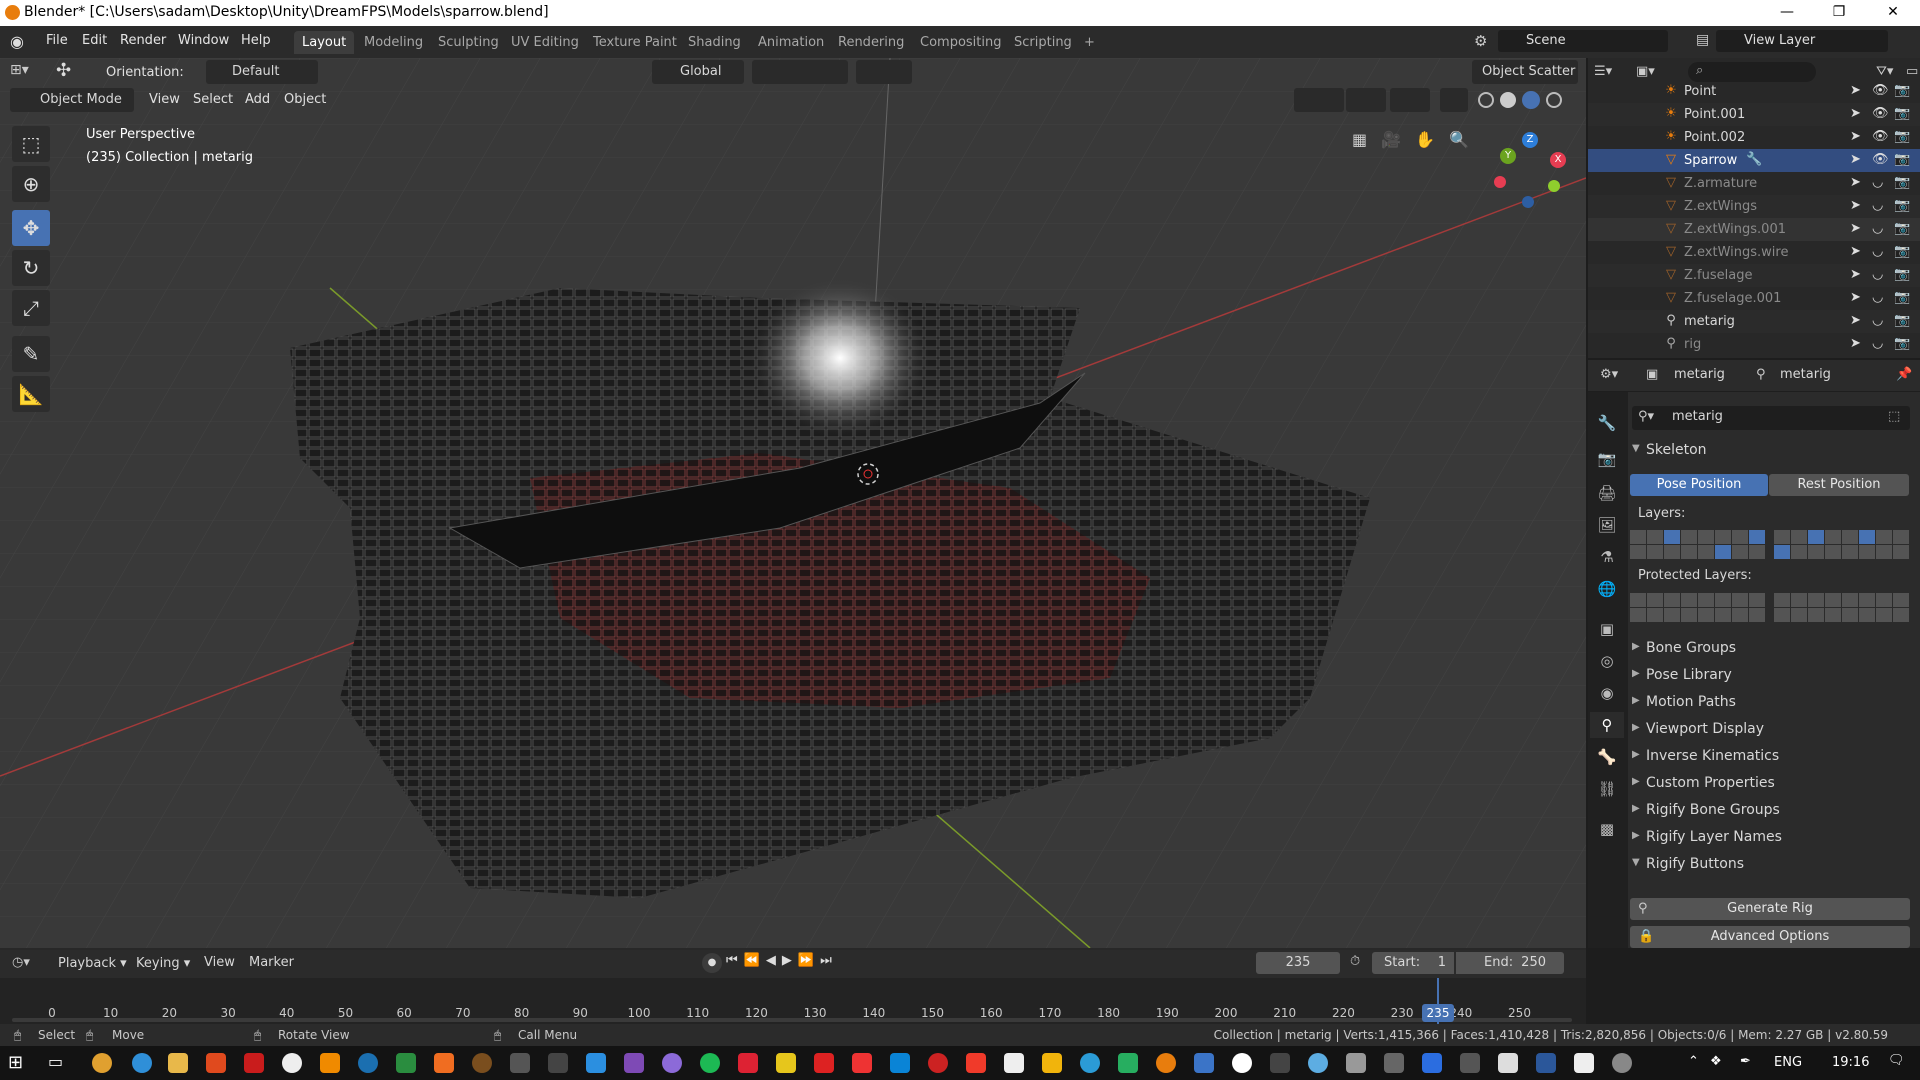  Describe the element at coordinates (1366, 100) in the screenshot. I see `gizmo-toggle` at that location.